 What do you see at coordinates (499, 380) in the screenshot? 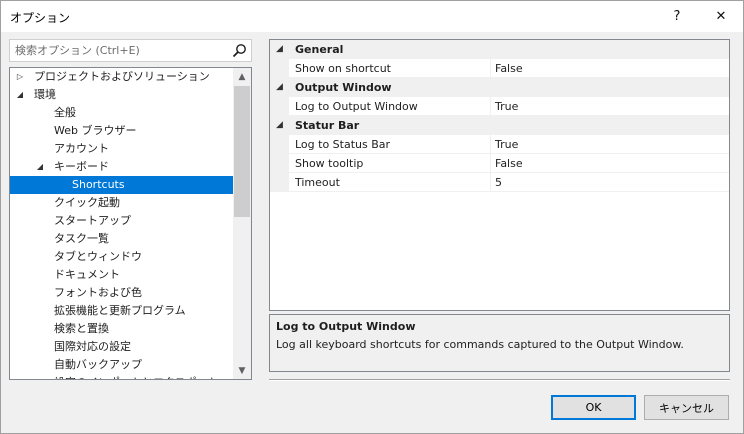
I see `divider` at bounding box center [499, 380].